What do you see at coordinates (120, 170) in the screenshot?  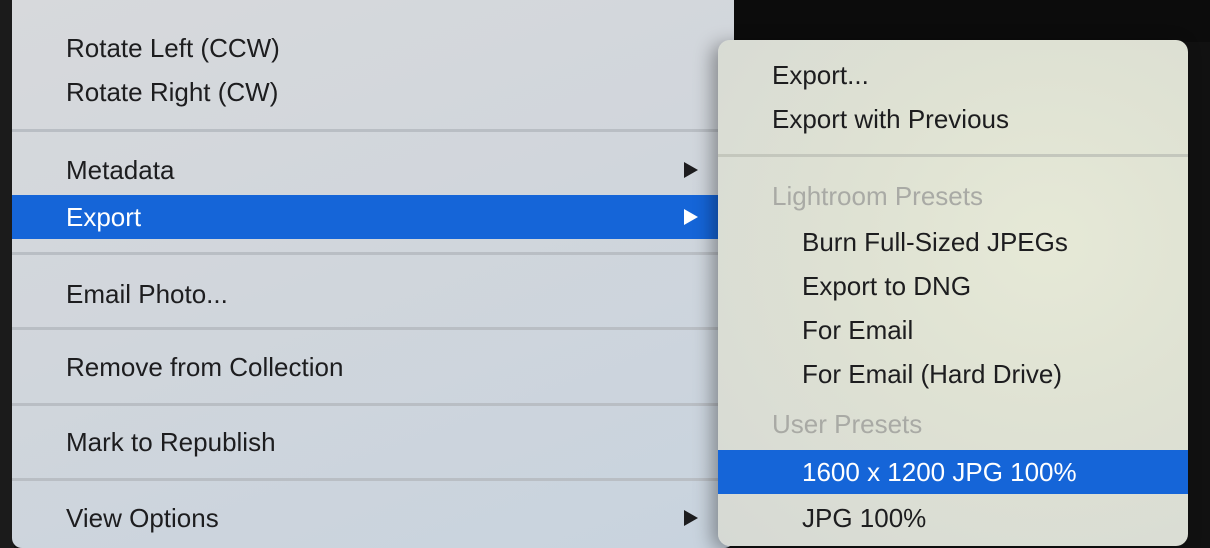 I see `menu-item-label: Metadata` at bounding box center [120, 170].